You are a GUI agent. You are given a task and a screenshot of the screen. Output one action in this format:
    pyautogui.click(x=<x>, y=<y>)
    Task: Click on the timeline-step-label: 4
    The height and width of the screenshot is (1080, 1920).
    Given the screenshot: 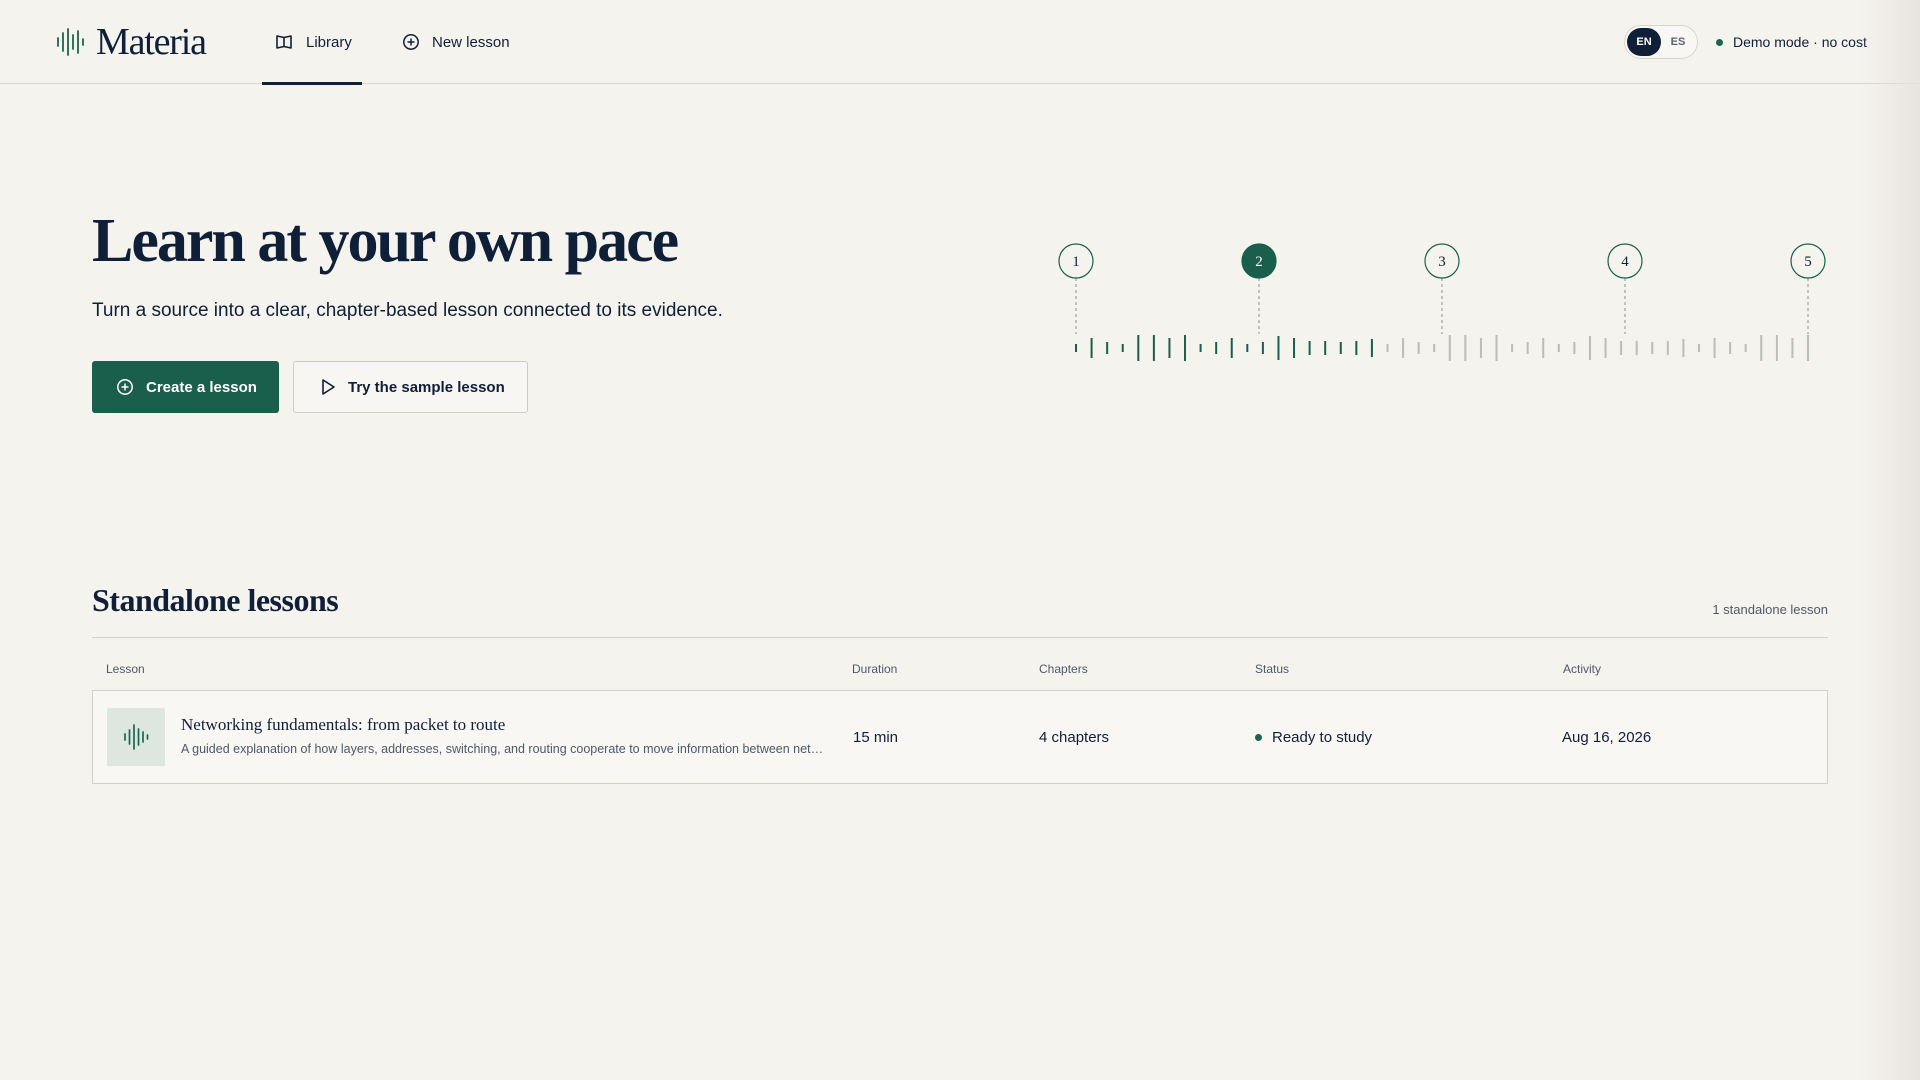 What is the action you would take?
    pyautogui.click(x=1625, y=262)
    